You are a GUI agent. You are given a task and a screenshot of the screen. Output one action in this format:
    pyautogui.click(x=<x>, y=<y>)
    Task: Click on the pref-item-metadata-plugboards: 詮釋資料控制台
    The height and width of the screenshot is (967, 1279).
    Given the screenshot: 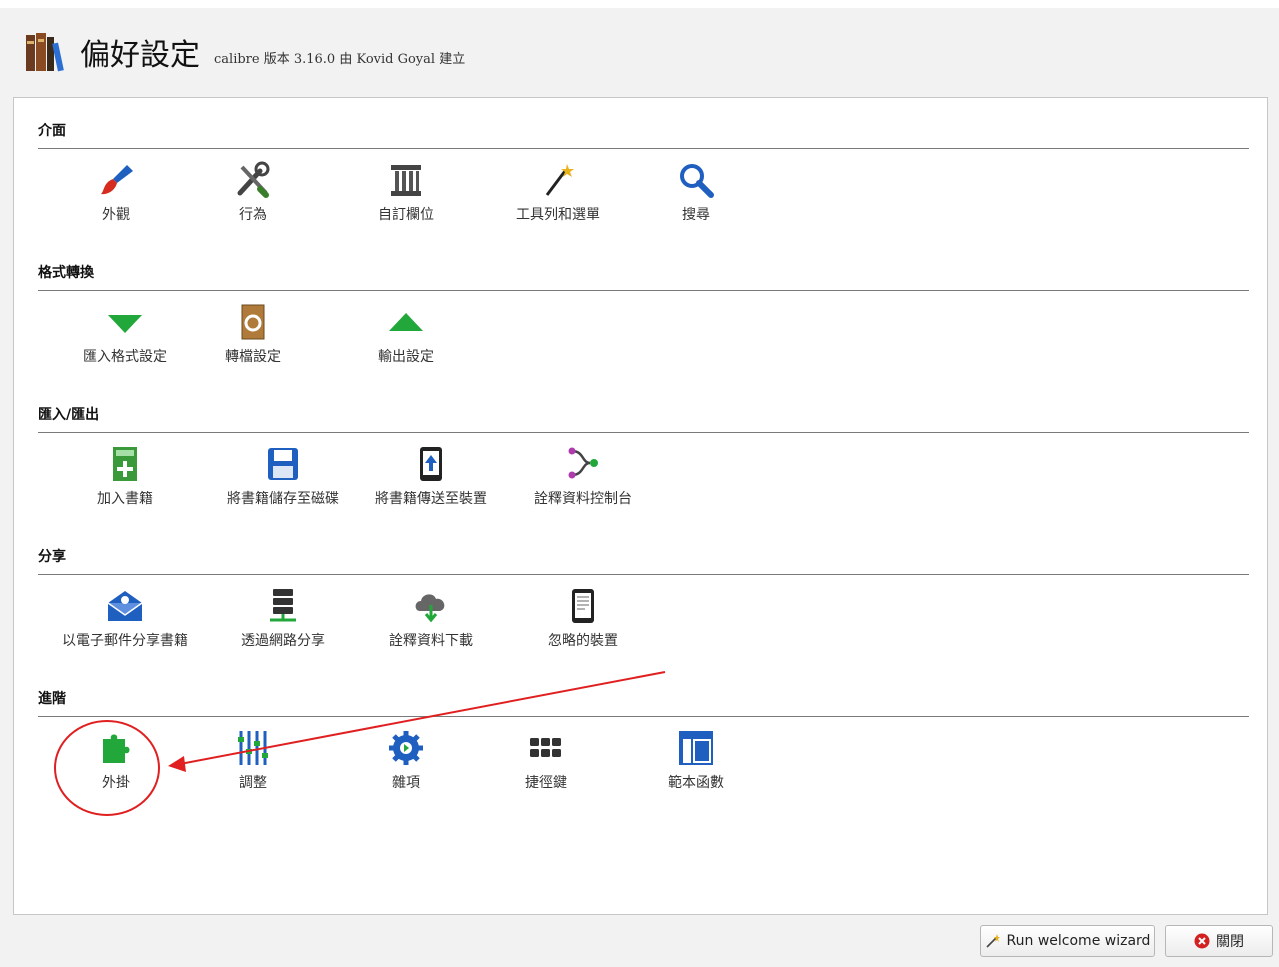 What is the action you would take?
    pyautogui.click(x=583, y=479)
    